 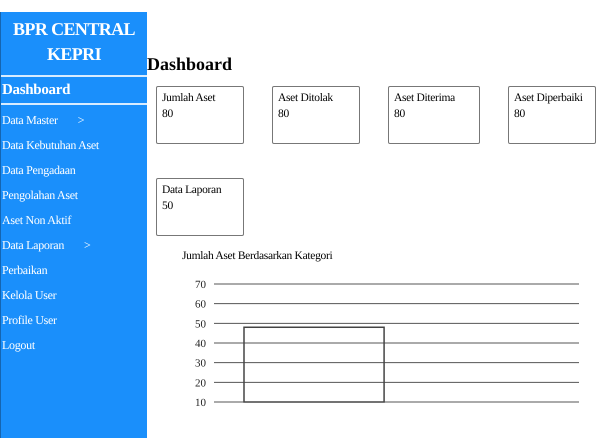 What do you see at coordinates (74, 120) in the screenshot?
I see `sidebar-item: Data Master >` at bounding box center [74, 120].